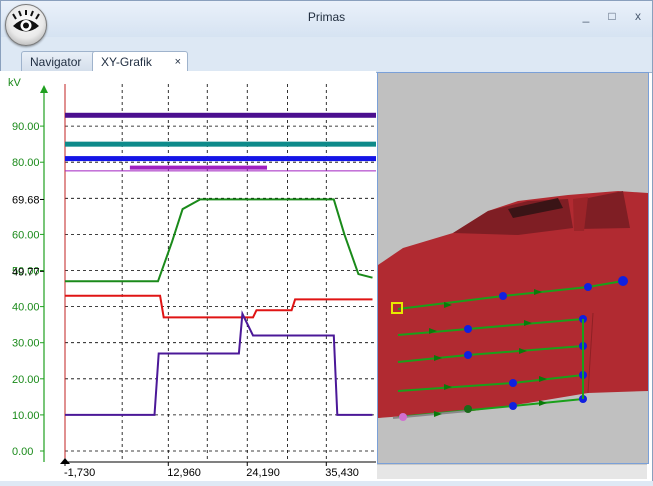  I want to click on y-tick-label: 90.00, so click(26, 127).